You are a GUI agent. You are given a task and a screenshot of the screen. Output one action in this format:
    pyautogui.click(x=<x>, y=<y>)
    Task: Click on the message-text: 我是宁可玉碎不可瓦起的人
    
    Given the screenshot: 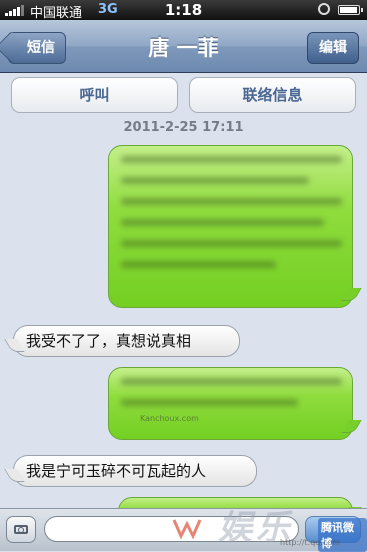 What is the action you would take?
    pyautogui.click(x=116, y=471)
    